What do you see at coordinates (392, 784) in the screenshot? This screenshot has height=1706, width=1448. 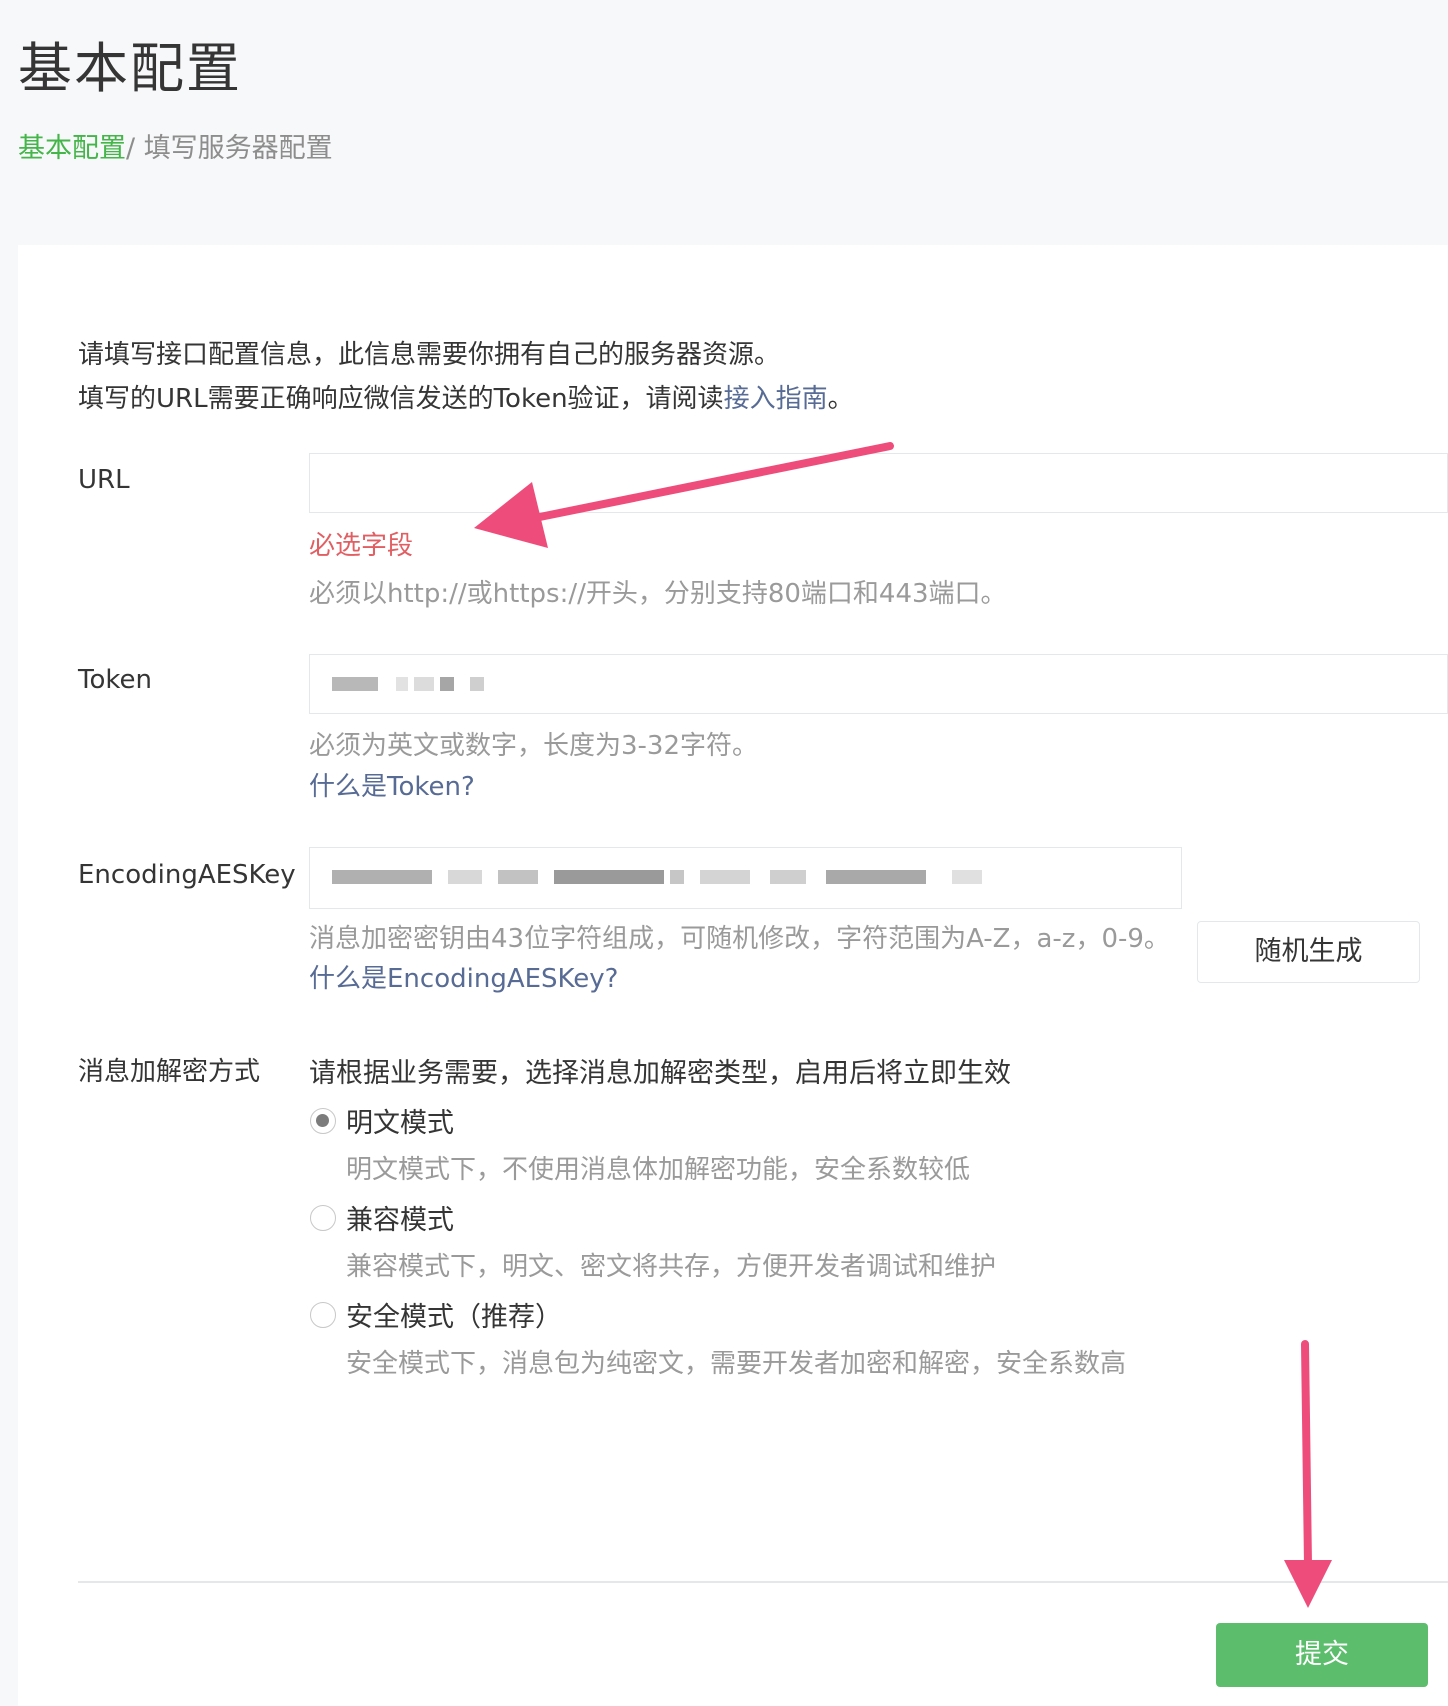 I see `what-is-token-link: 什么是Token?` at bounding box center [392, 784].